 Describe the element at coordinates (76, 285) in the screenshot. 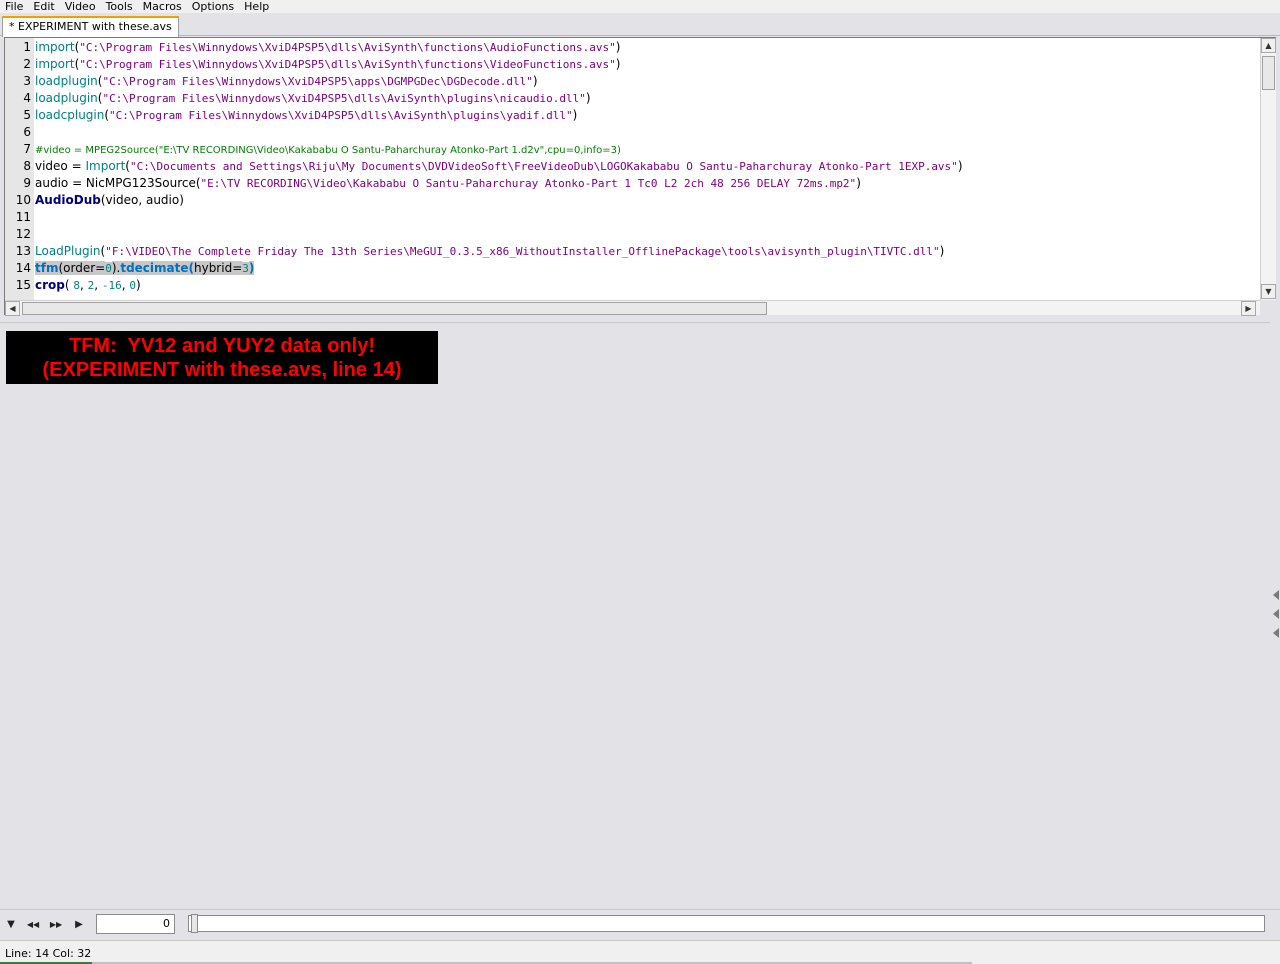

I see `code-token: 8` at that location.